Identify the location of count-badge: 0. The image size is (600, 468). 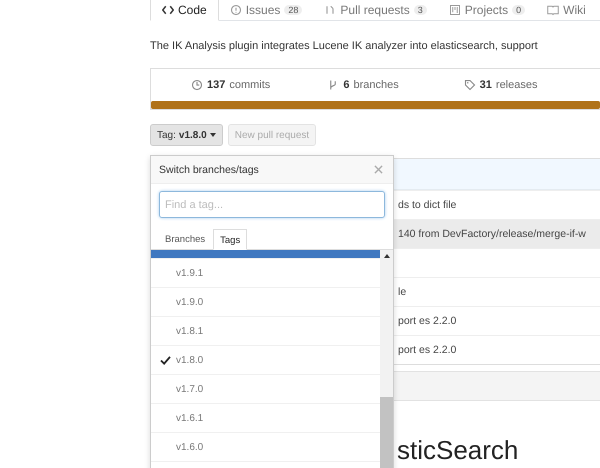
(519, 10).